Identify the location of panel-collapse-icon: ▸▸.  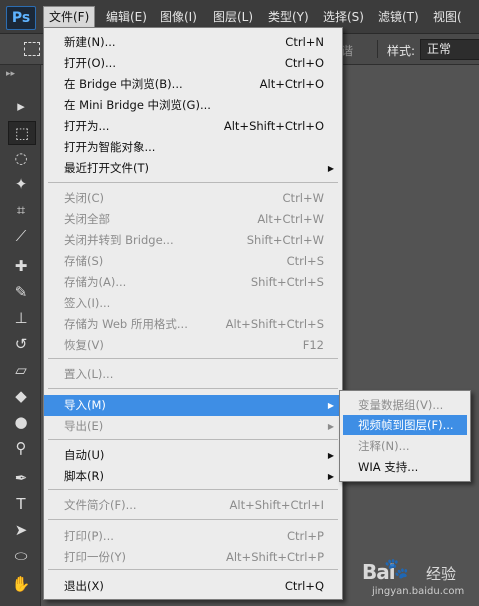
(10, 74).